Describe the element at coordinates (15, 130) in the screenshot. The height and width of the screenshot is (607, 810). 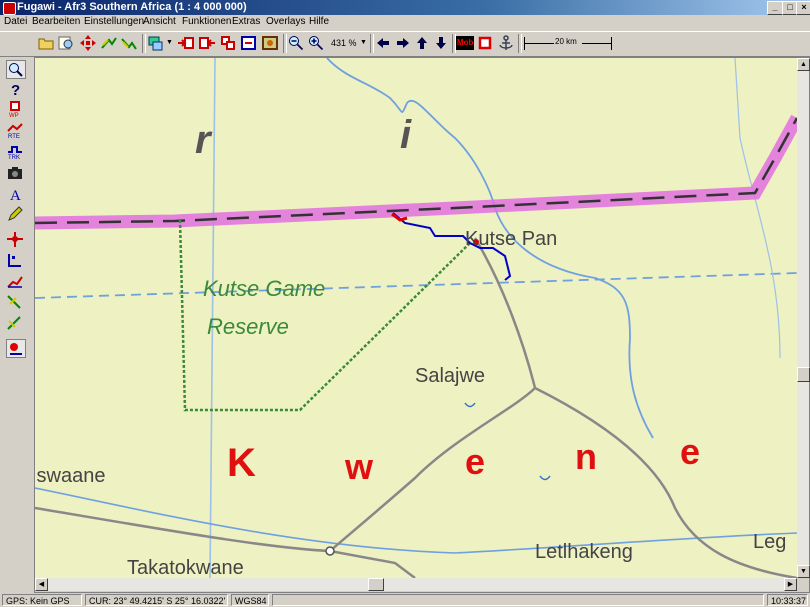
I see `route-tool-icon: RTE` at that location.